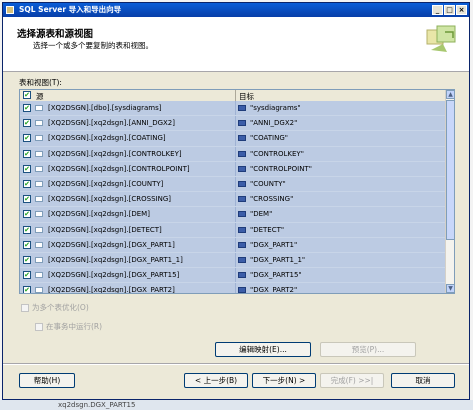  What do you see at coordinates (119, 168) in the screenshot?
I see `source-table-name: [XQ2DSGN].[xq2dsgn].[CONTROLPOINT]` at bounding box center [119, 168].